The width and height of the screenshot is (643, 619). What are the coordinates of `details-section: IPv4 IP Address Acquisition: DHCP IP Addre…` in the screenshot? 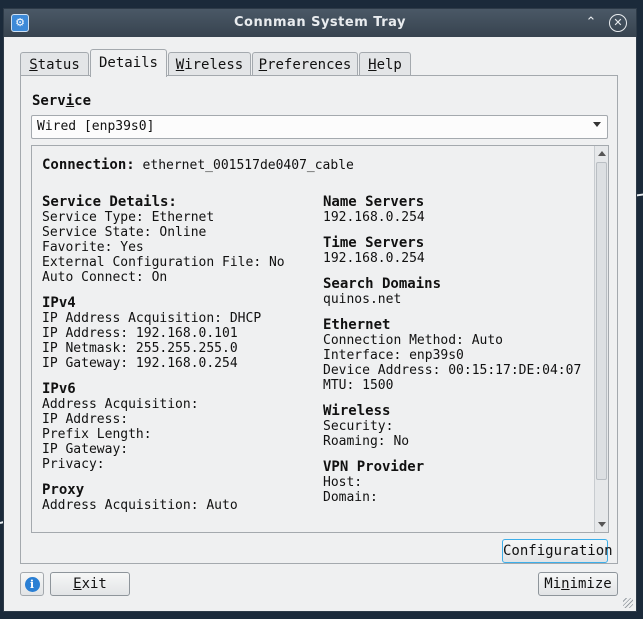 It's located at (182, 333).